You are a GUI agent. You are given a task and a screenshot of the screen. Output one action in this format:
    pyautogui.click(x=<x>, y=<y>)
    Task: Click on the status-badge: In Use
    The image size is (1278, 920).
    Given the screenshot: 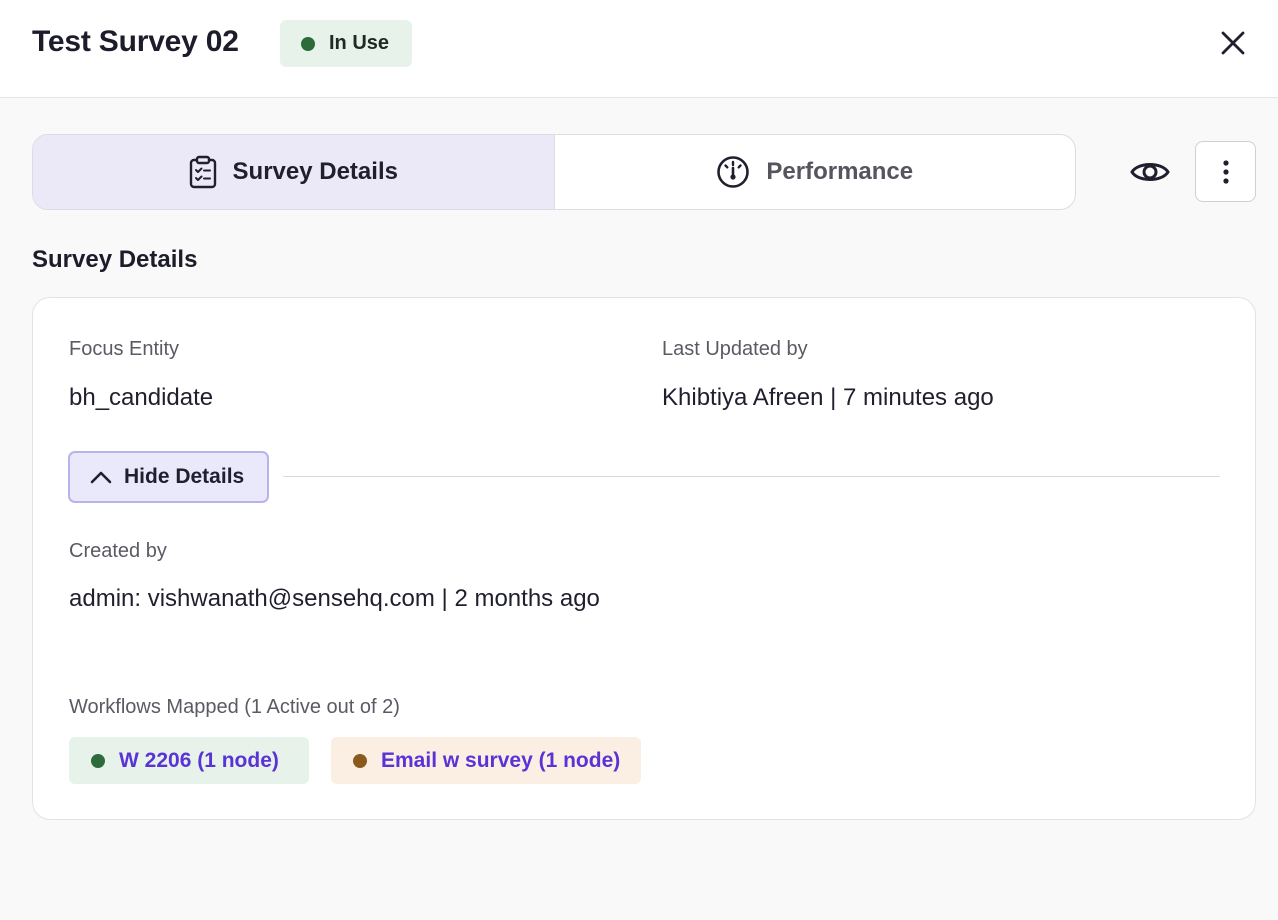 What is the action you would take?
    pyautogui.click(x=346, y=43)
    